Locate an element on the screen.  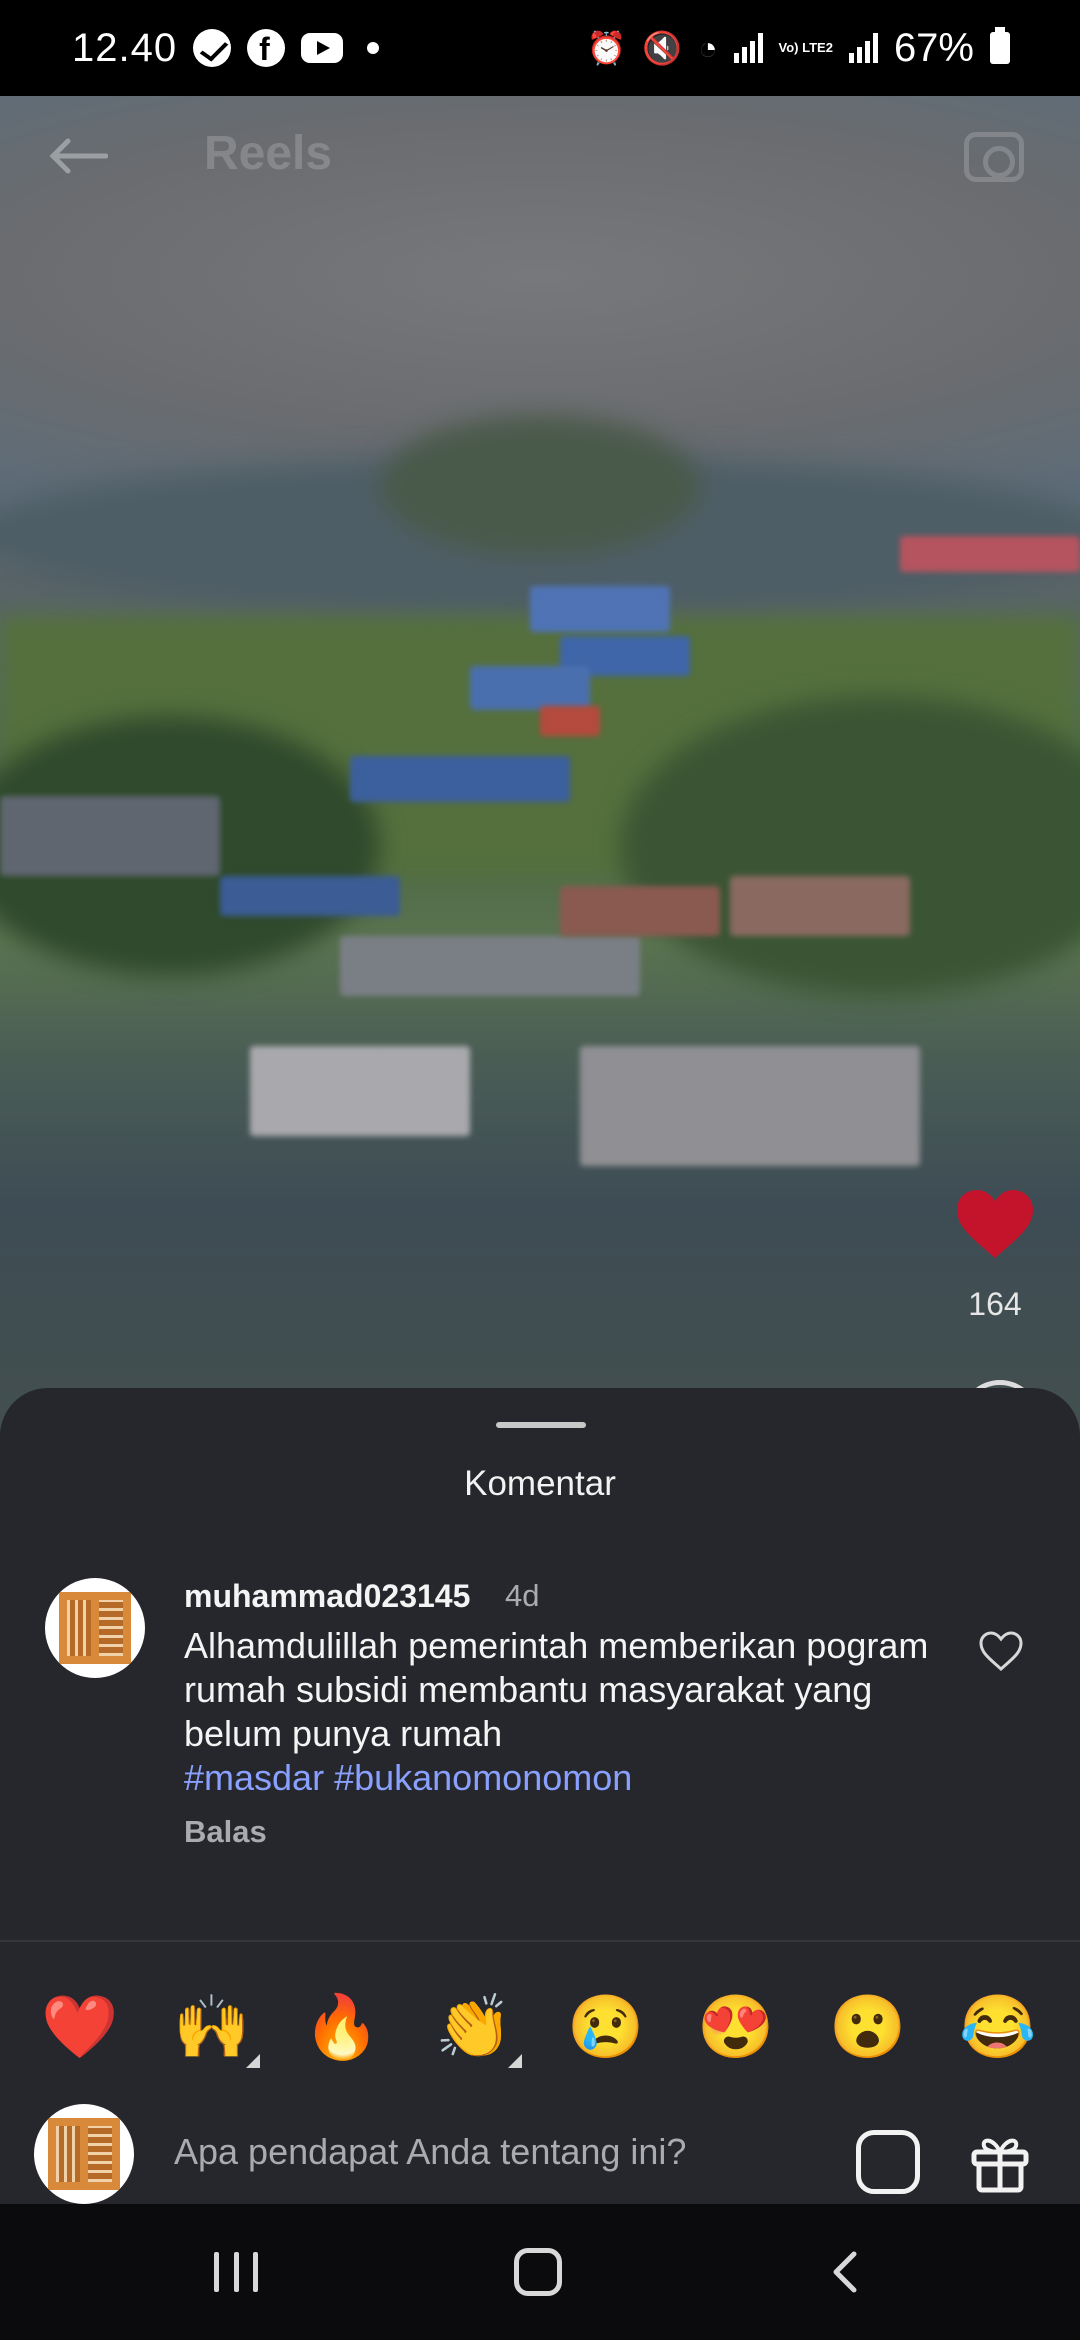
sticker-icon is located at coordinates (888, 2162).